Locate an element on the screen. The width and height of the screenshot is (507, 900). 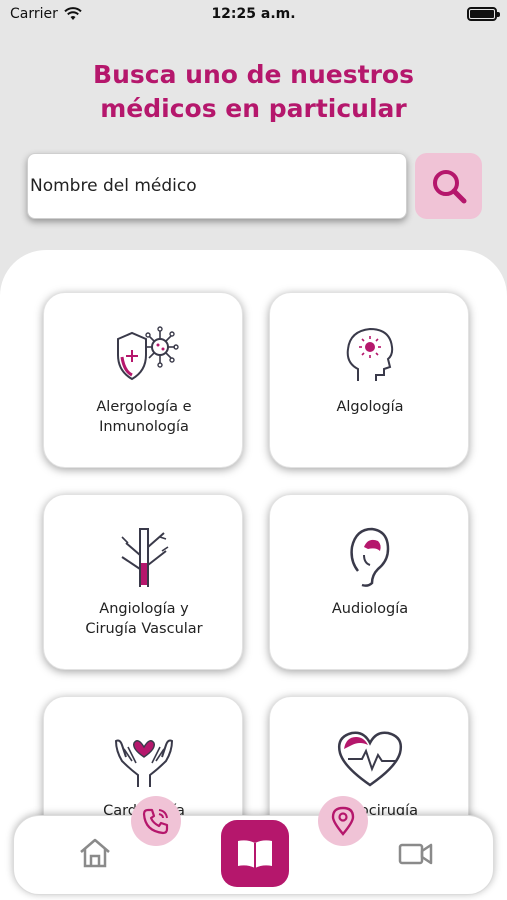
tab-home is located at coordinates (95, 853).